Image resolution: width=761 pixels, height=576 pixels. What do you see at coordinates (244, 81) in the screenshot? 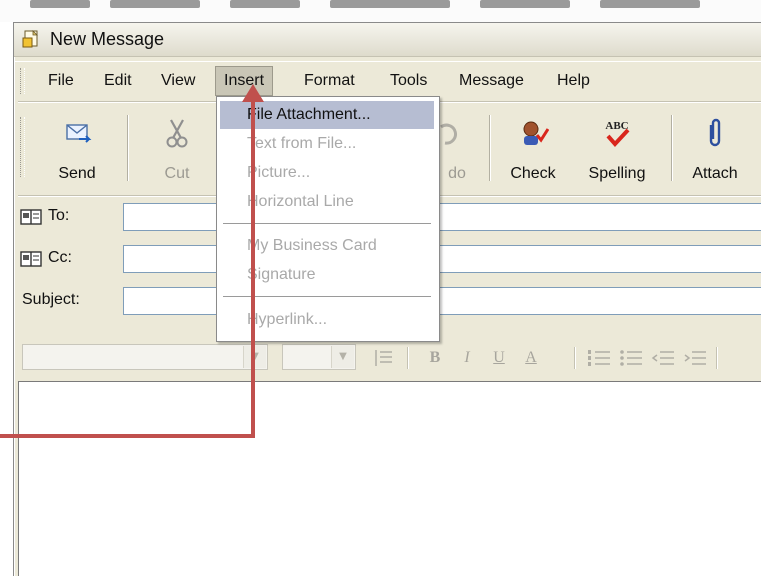
I see `menu-insert: Insert` at bounding box center [244, 81].